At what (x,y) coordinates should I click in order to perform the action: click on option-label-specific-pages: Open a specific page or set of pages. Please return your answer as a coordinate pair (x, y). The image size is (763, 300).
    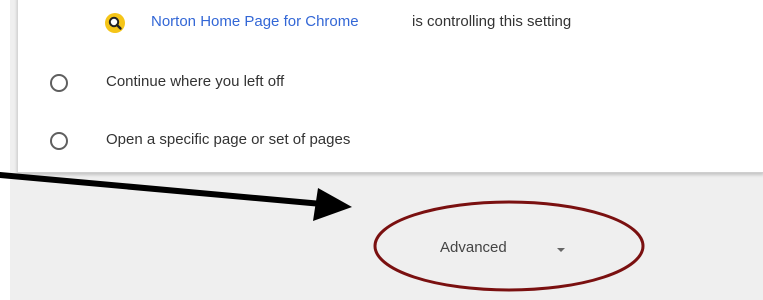
    Looking at the image, I should click on (228, 139).